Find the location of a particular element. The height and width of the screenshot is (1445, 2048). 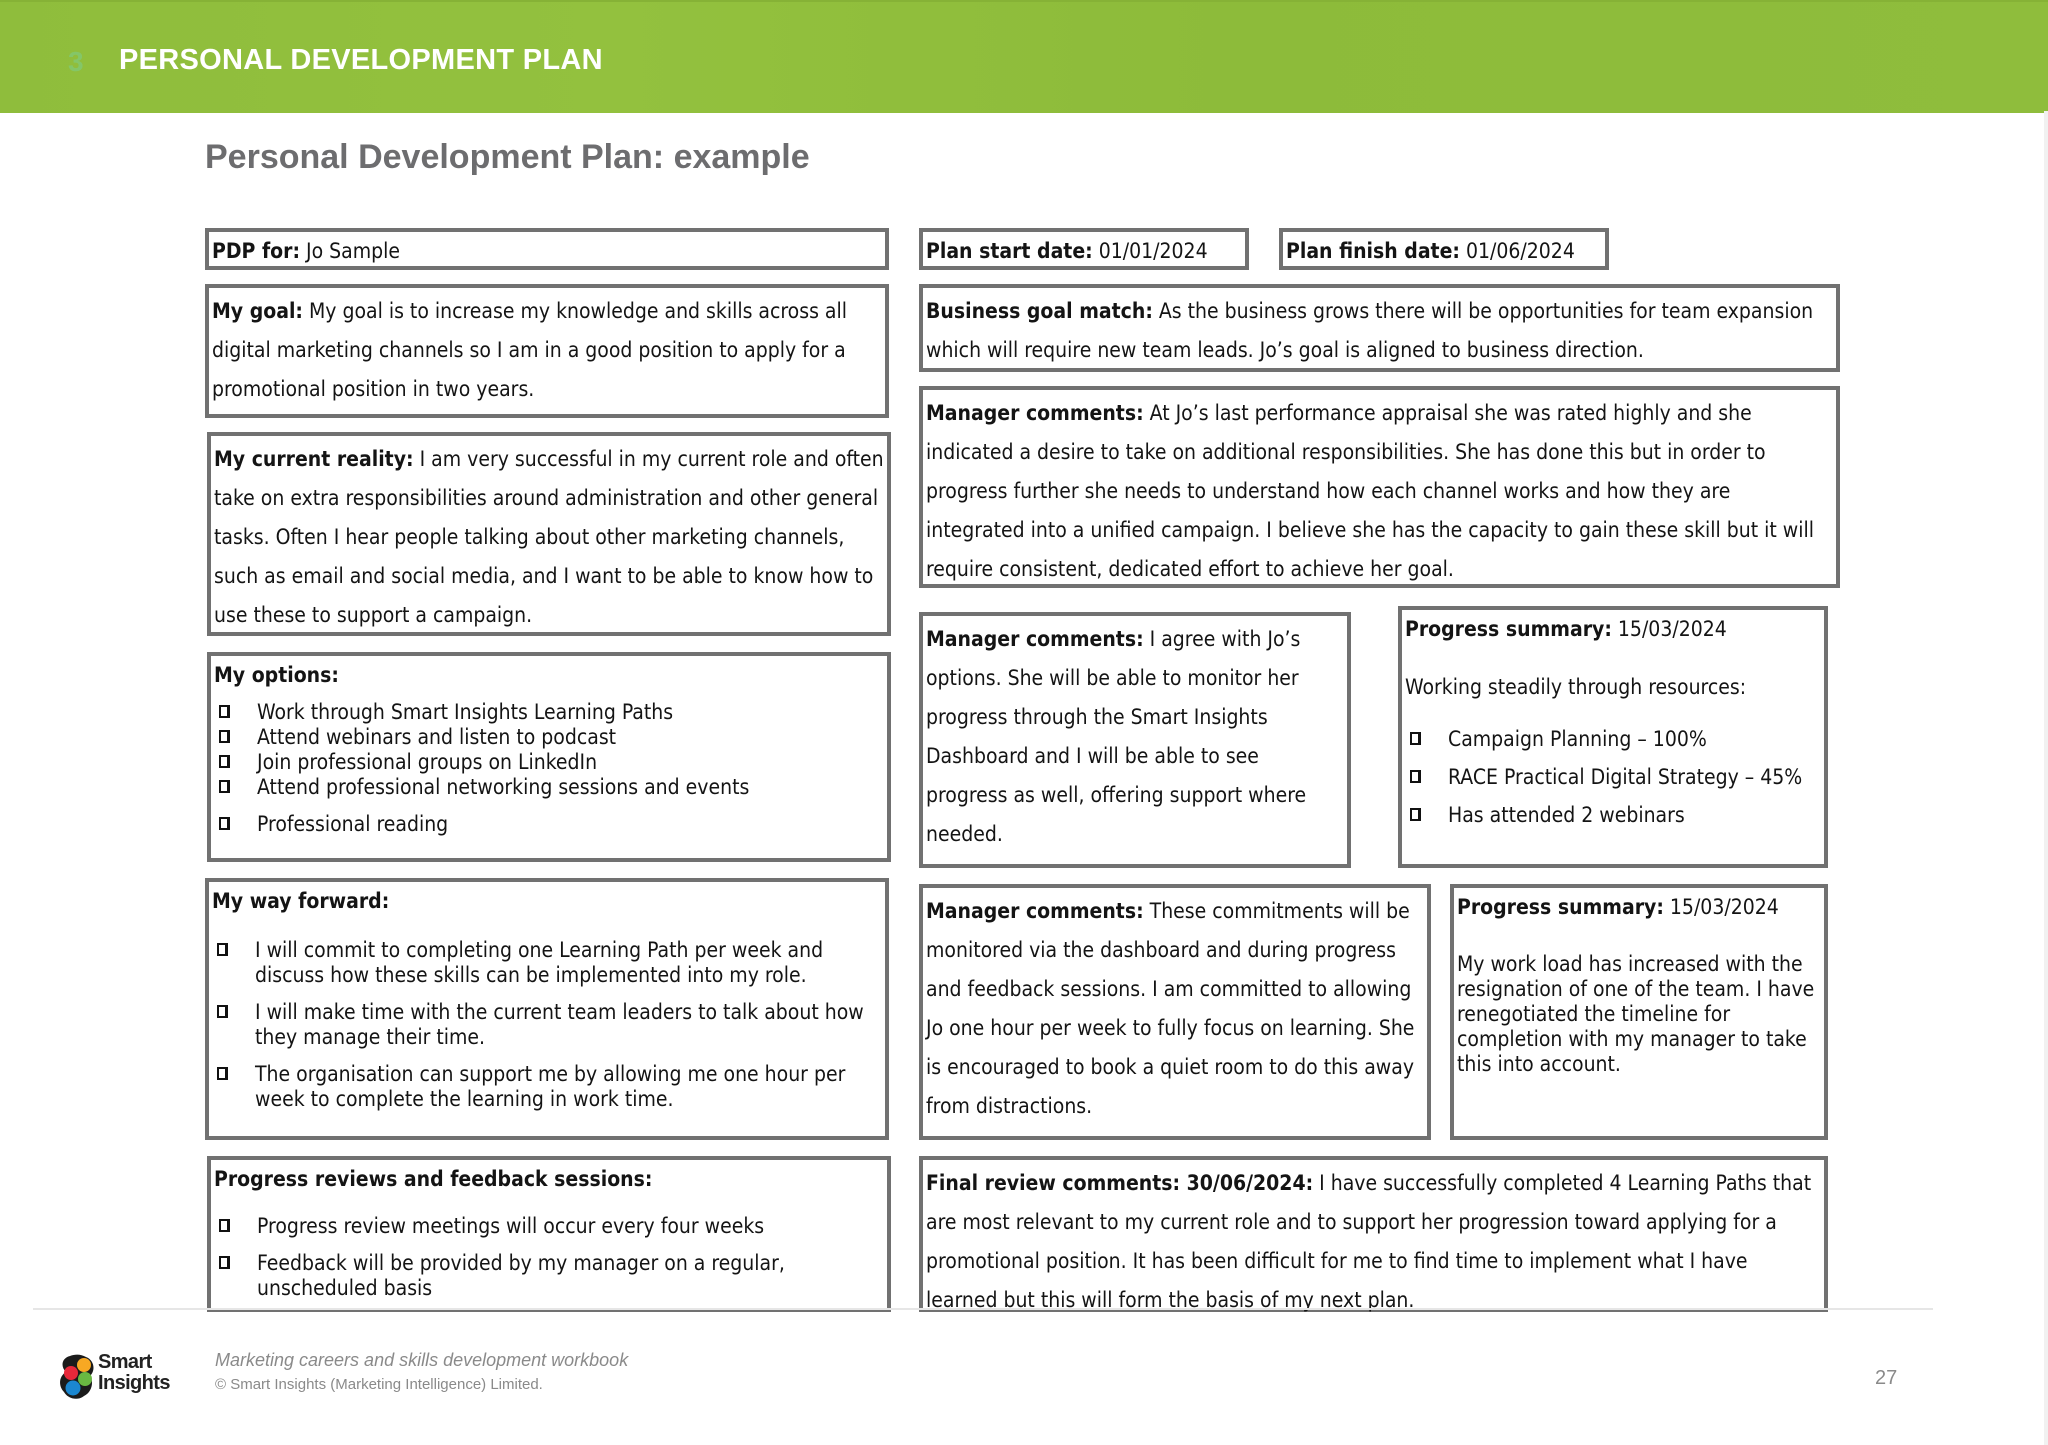

page-number: 27 is located at coordinates (1886, 1378).